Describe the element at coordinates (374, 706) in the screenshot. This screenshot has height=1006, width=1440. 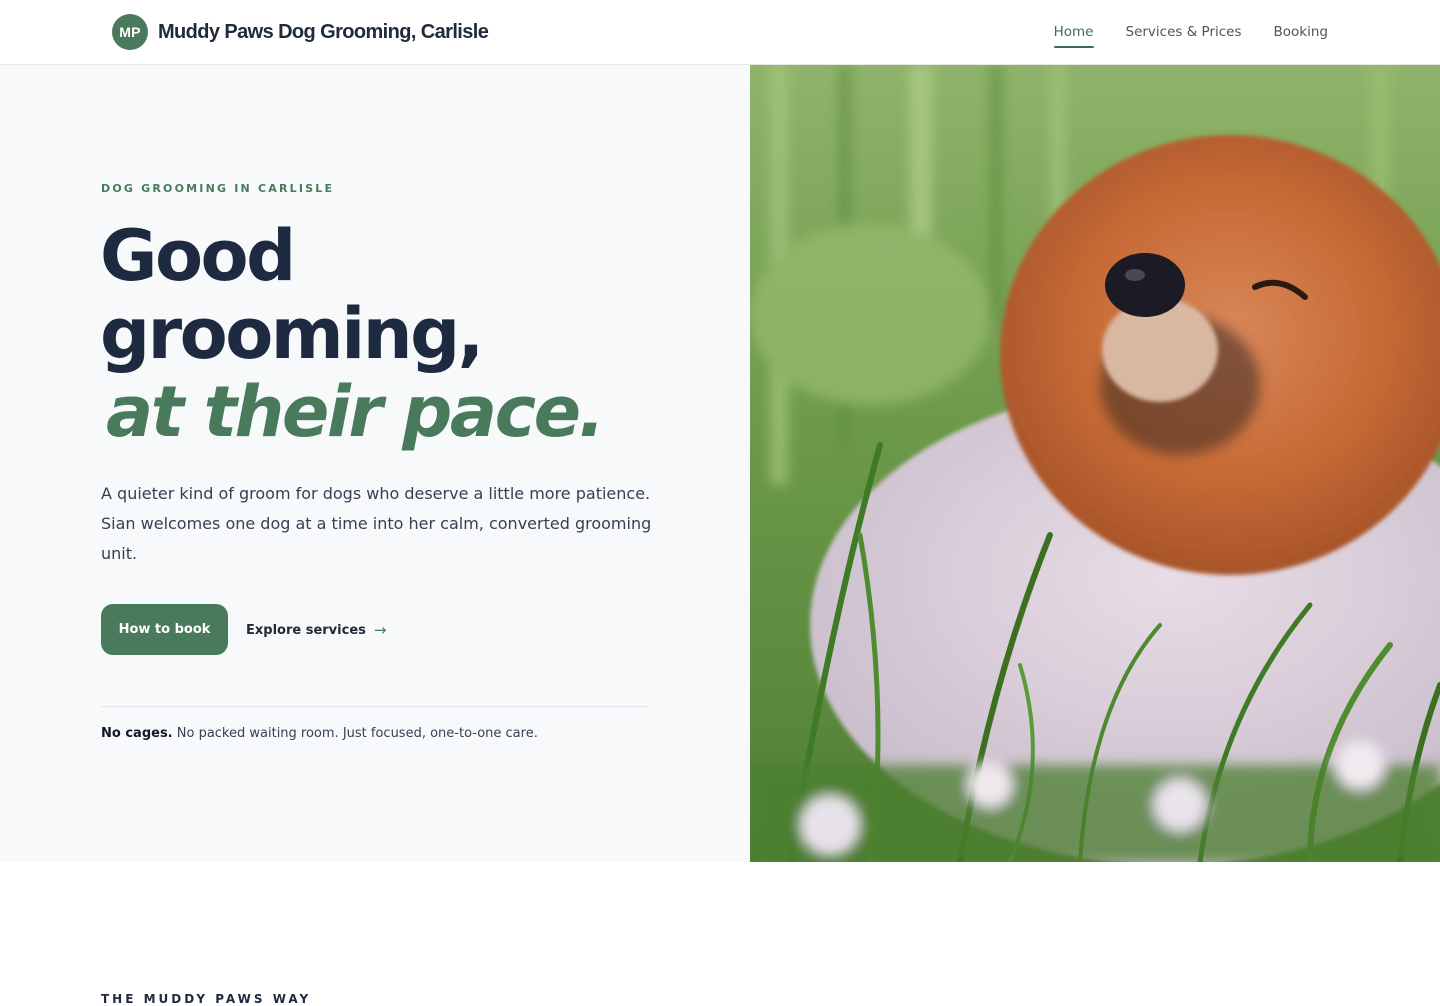
I see `hero-divider` at that location.